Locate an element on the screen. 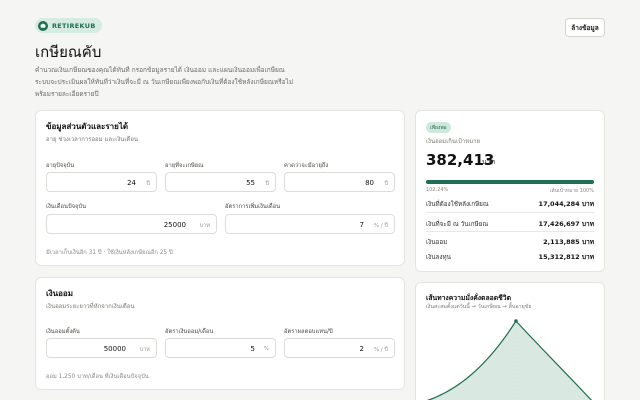 The image size is (640, 400). progress-fill is located at coordinates (510, 182).